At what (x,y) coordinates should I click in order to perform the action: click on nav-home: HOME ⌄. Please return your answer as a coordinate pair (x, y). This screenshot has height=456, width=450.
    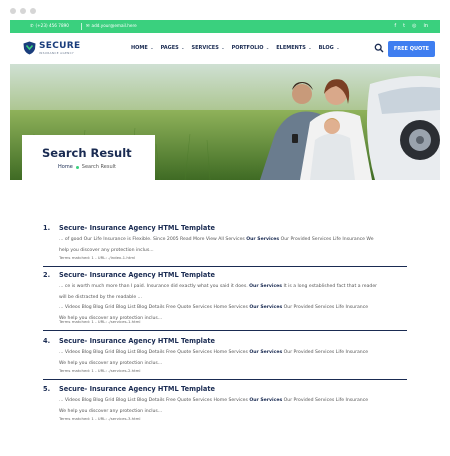
    Looking at the image, I should click on (142, 48).